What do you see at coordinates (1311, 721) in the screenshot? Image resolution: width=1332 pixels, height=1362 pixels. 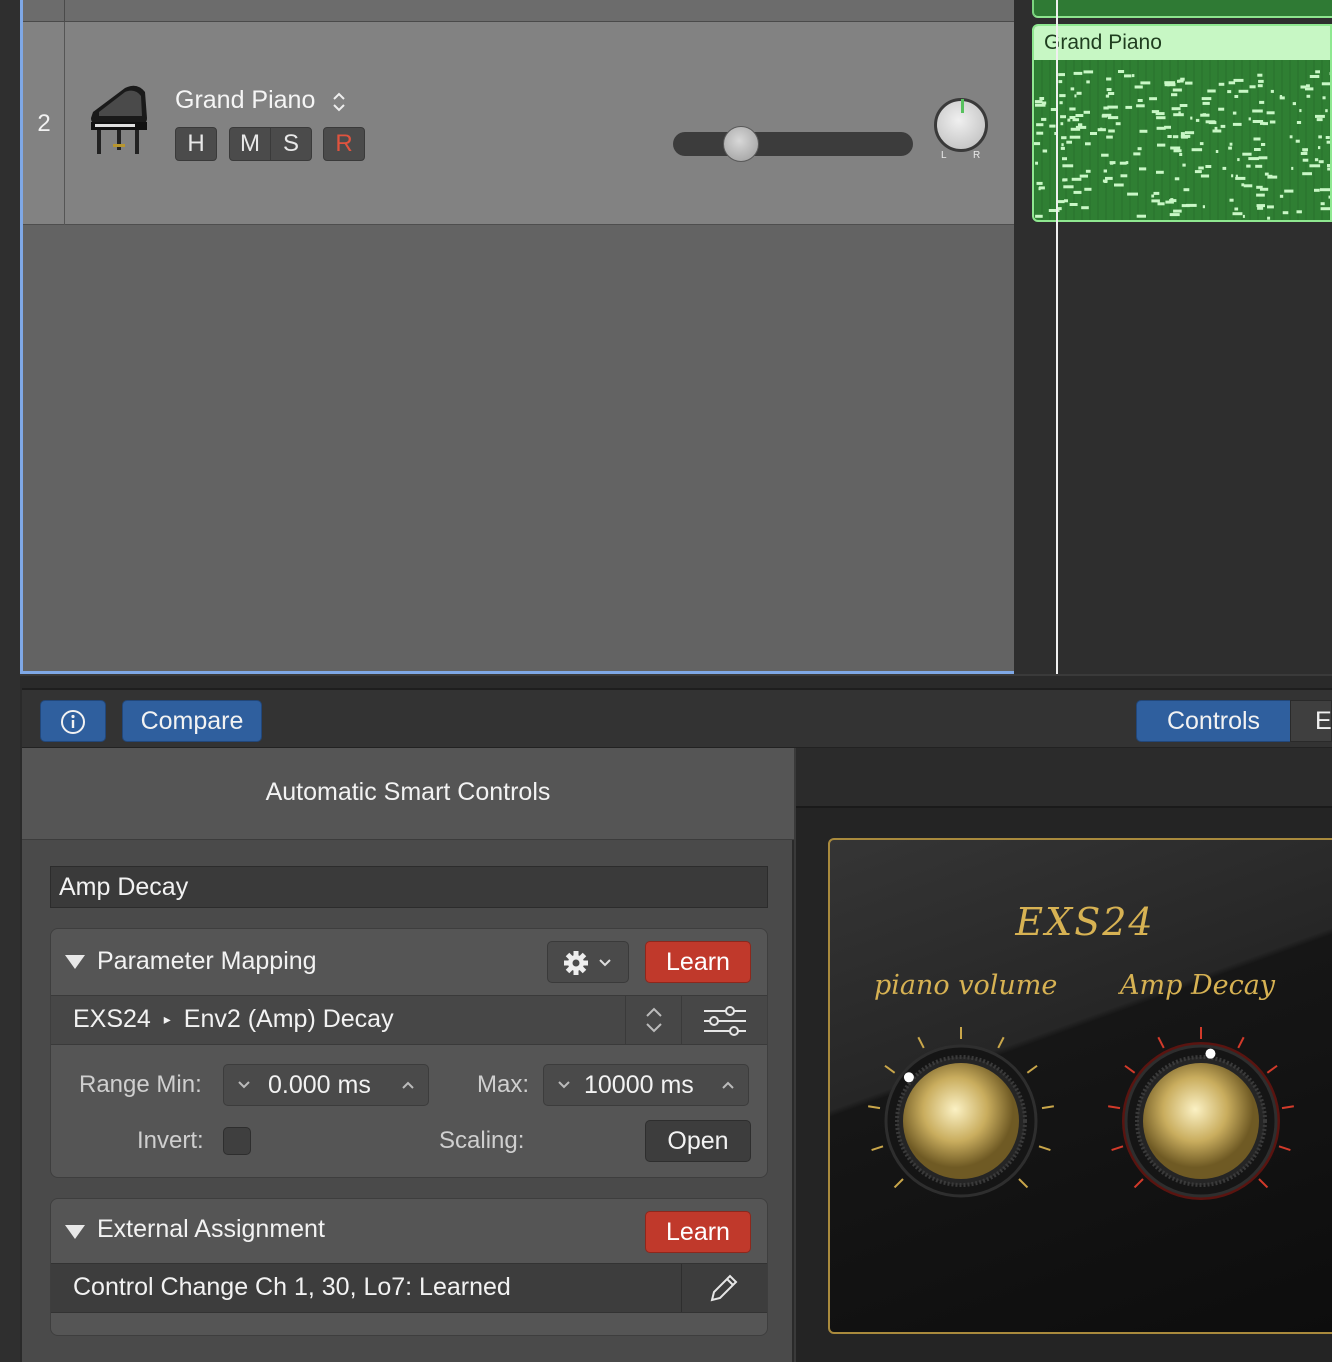 I see `tab-next: E` at bounding box center [1311, 721].